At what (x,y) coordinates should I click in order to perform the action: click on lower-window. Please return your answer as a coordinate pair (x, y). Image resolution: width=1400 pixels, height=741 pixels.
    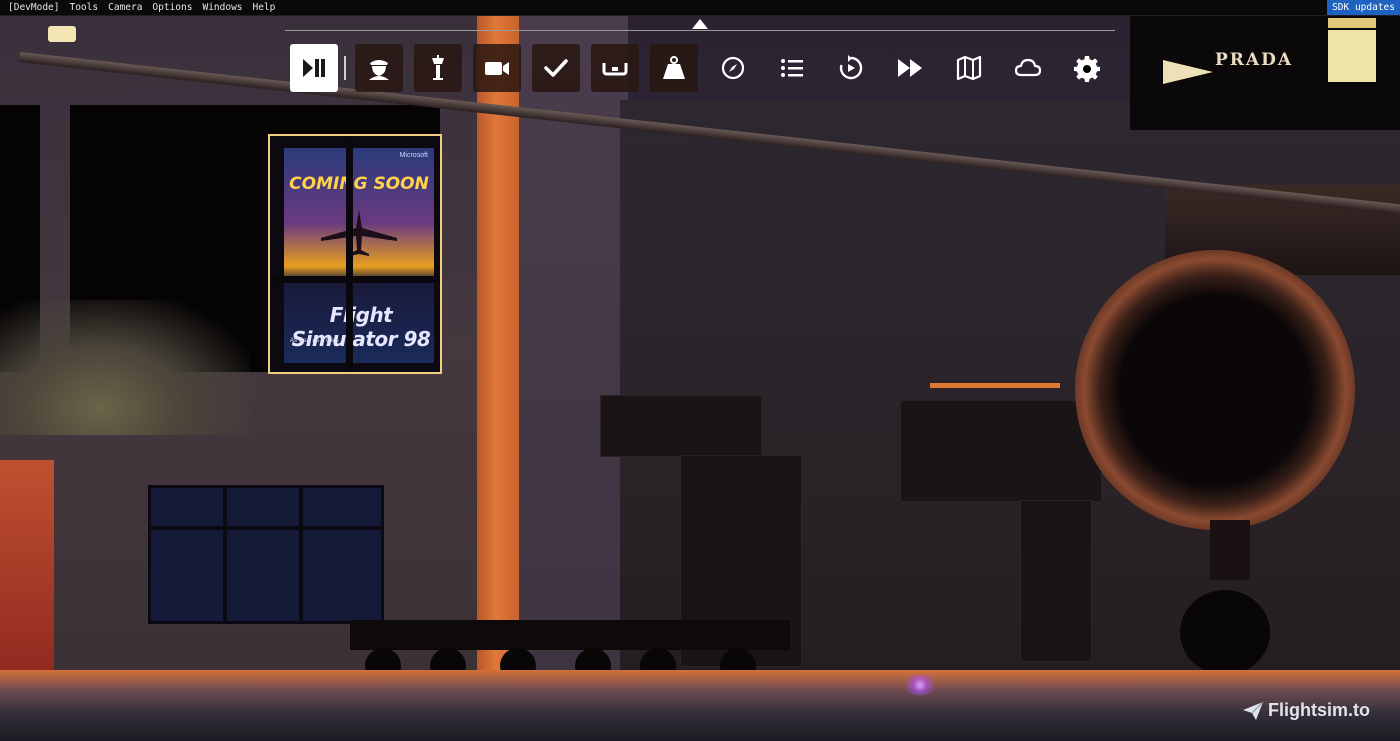
    Looking at the image, I should click on (266, 554).